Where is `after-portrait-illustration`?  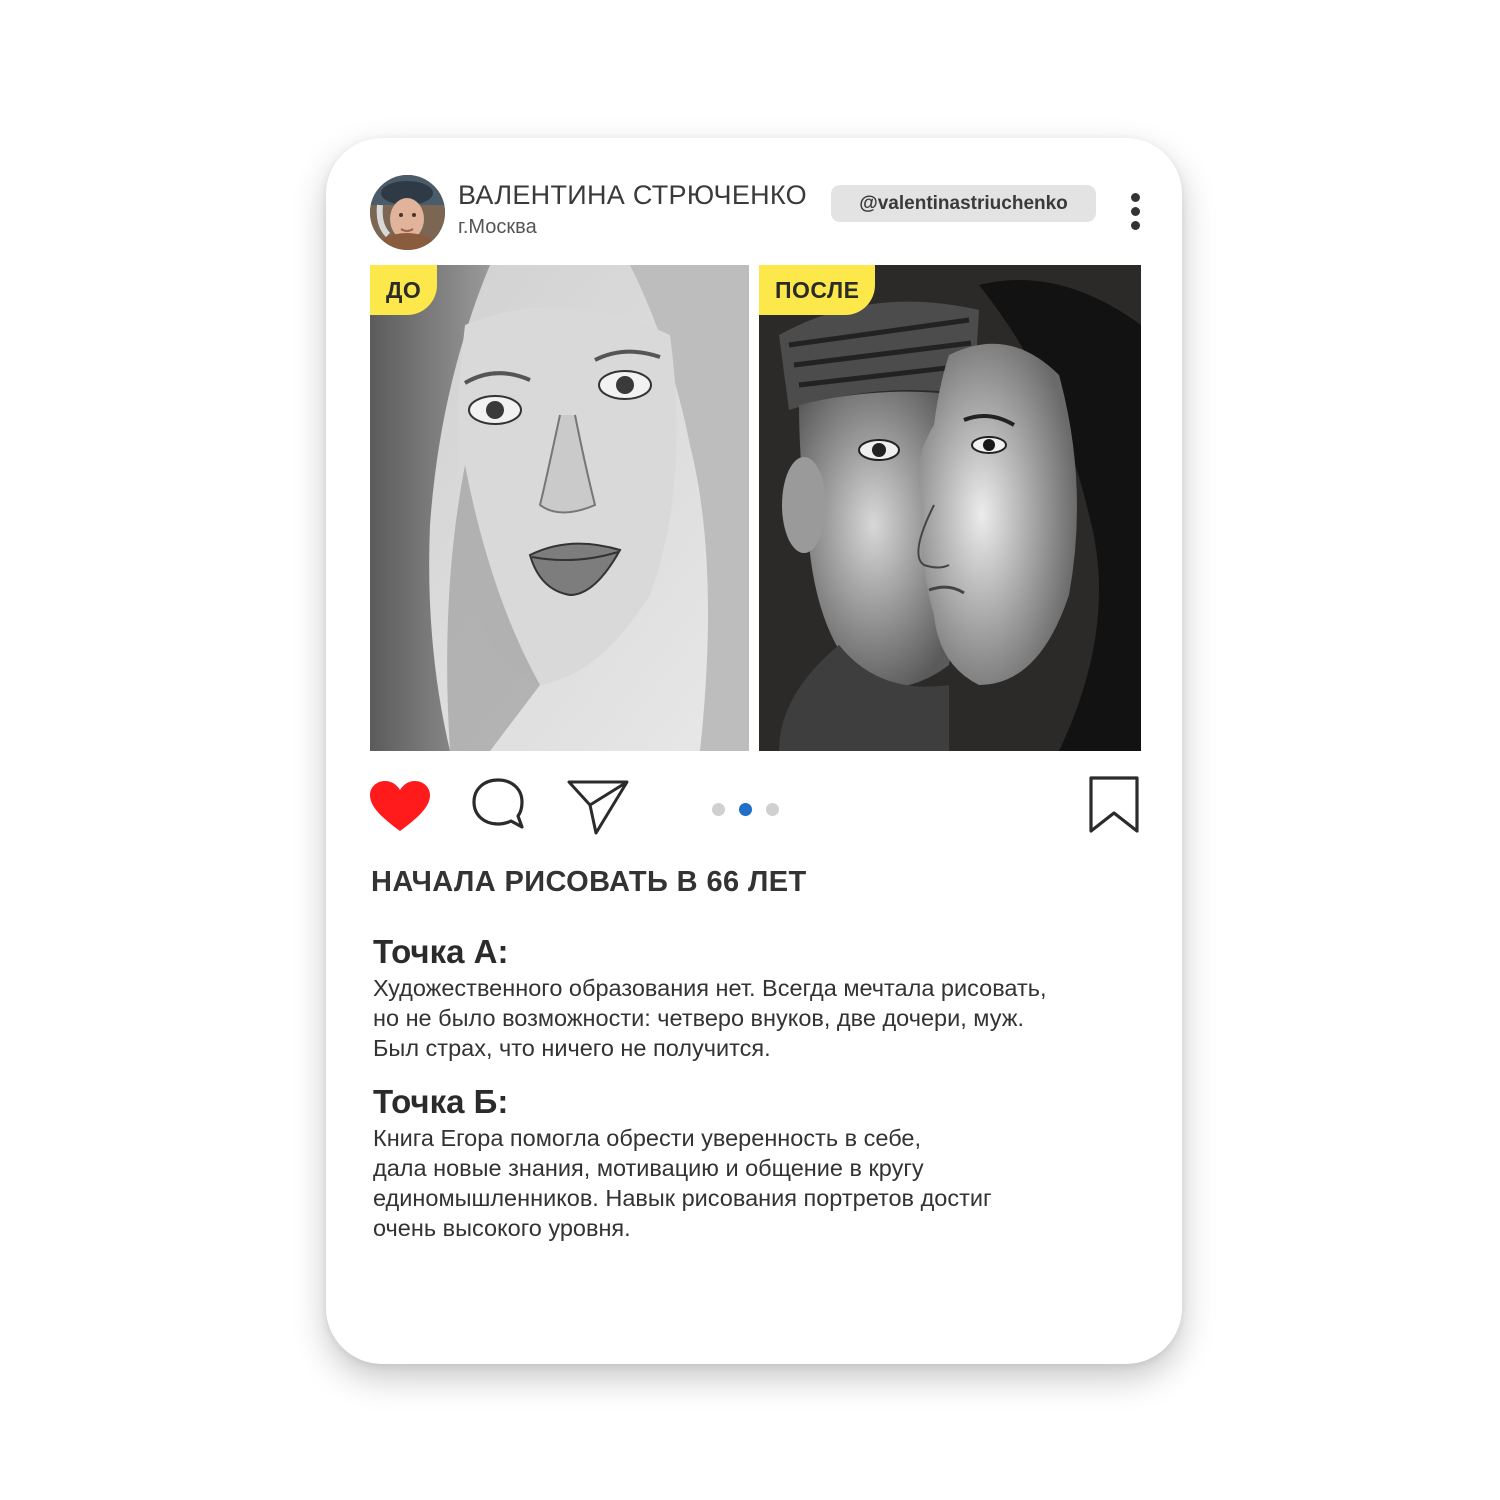
after-portrait-illustration is located at coordinates (950, 508).